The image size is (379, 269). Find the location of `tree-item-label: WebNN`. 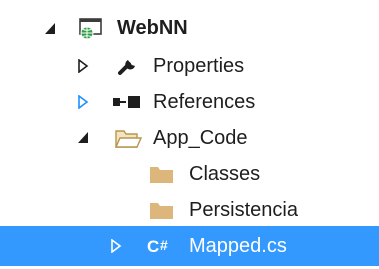

tree-item-label: WebNN is located at coordinates (152, 28).